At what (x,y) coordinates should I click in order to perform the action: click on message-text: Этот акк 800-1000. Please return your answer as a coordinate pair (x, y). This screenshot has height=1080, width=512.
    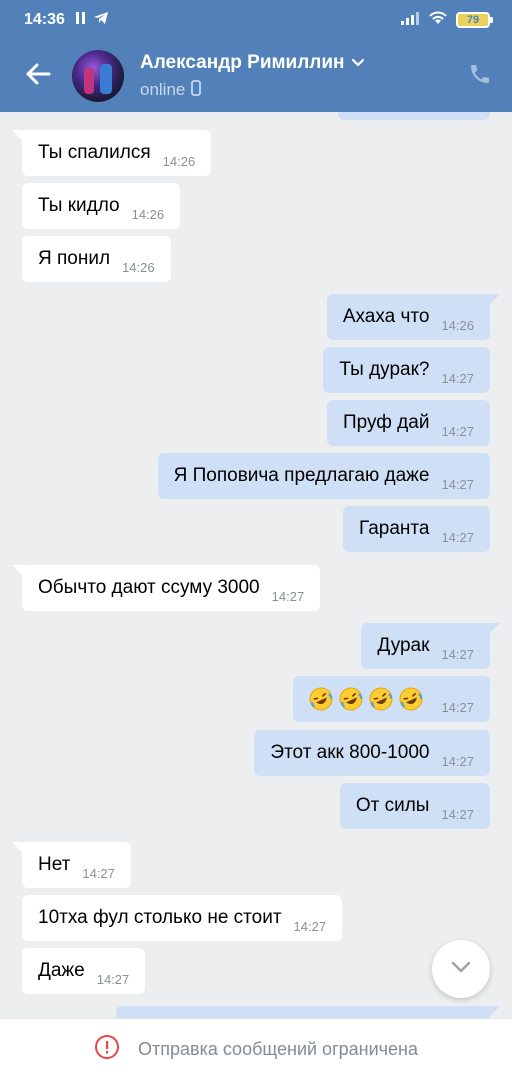
    Looking at the image, I should click on (350, 752).